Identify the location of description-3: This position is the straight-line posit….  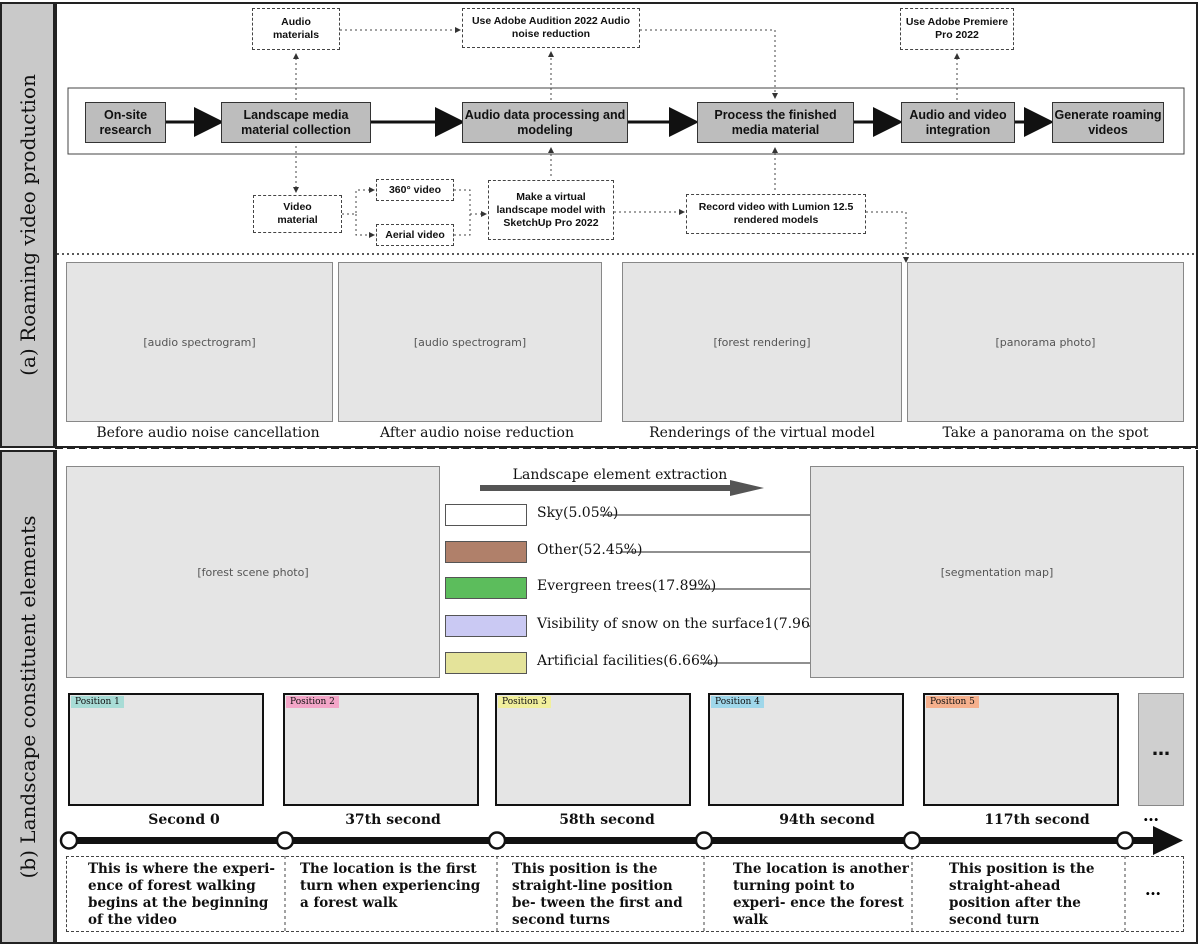
(597, 894).